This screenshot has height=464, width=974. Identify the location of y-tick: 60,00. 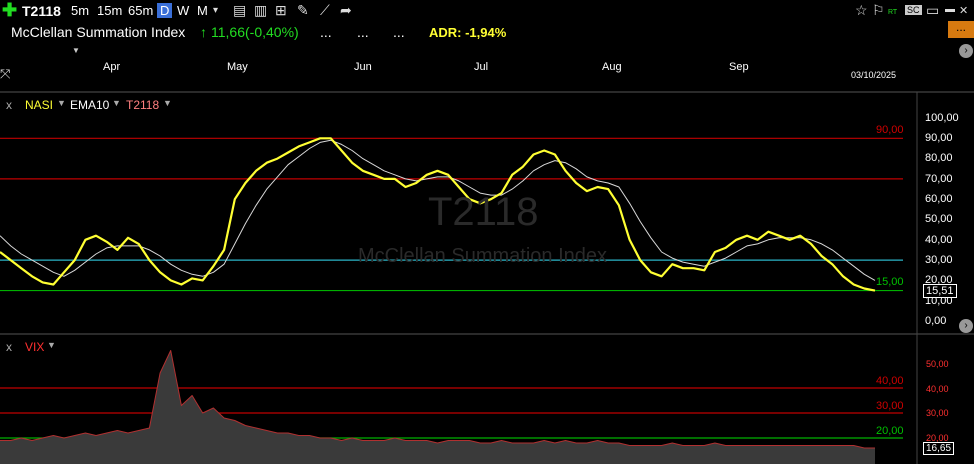
(939, 199).